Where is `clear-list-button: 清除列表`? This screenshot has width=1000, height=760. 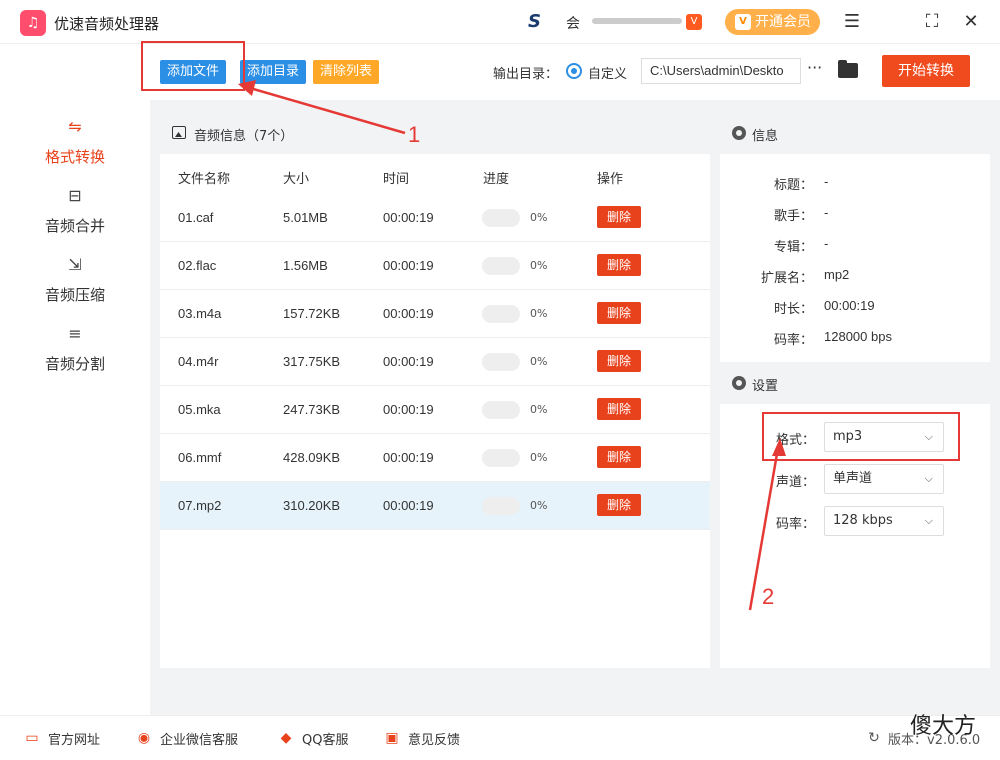
clear-list-button: 清除列表 is located at coordinates (346, 72).